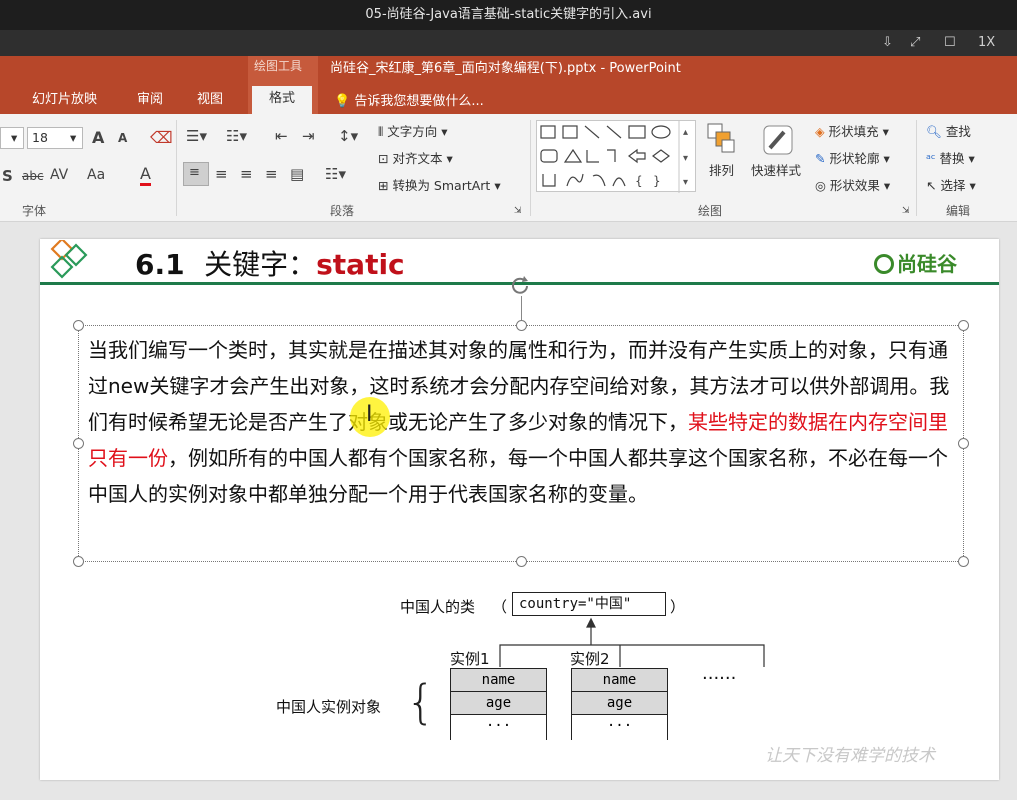 The image size is (1017, 800). Describe the element at coordinates (271, 174) in the screenshot. I see `justify-icon: ≡` at that location.